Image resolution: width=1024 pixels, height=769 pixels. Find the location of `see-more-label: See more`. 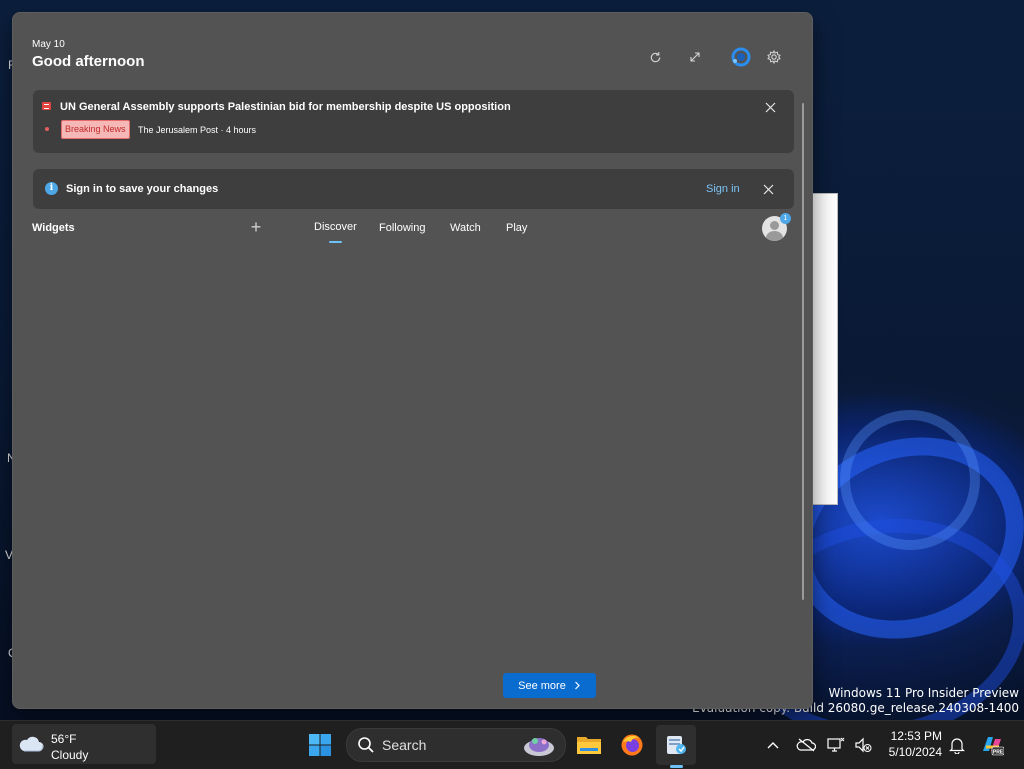

see-more-label: See more is located at coordinates (542, 685).